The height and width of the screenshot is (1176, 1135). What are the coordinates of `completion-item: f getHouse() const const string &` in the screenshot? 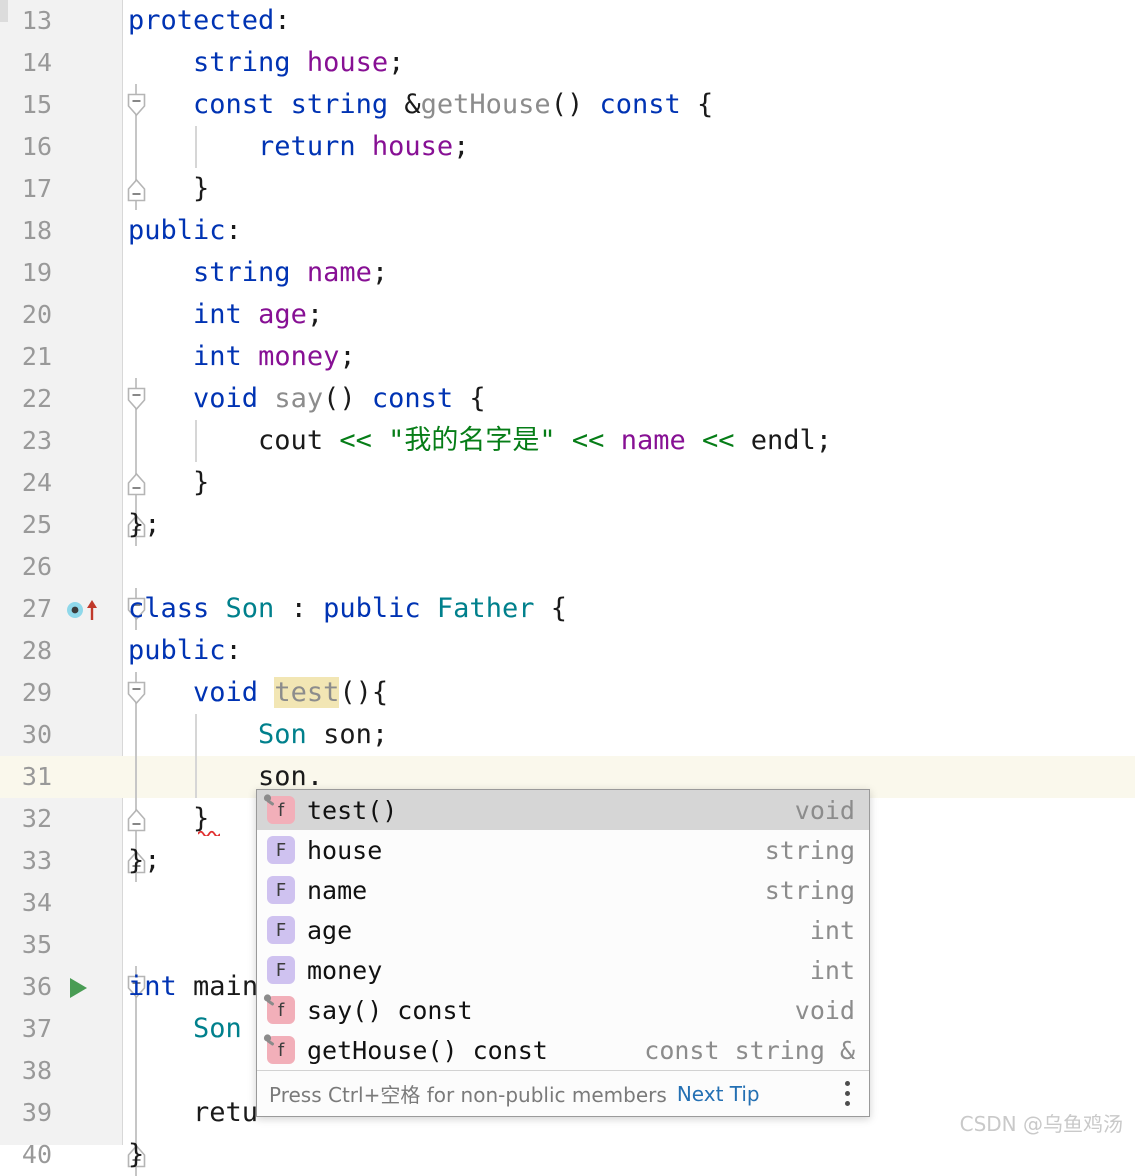 It's located at (563, 1050).